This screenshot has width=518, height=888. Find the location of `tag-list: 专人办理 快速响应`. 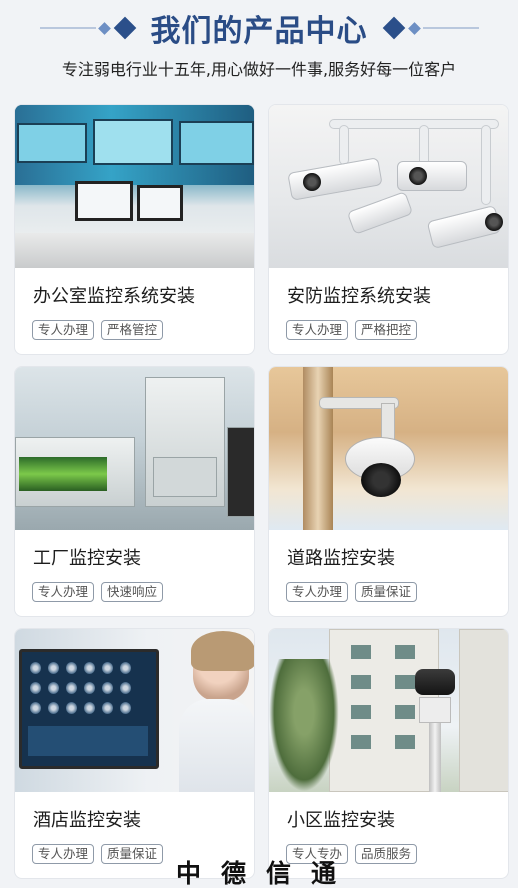

tag-list: 专人办理 快速响应 is located at coordinates (134, 587).